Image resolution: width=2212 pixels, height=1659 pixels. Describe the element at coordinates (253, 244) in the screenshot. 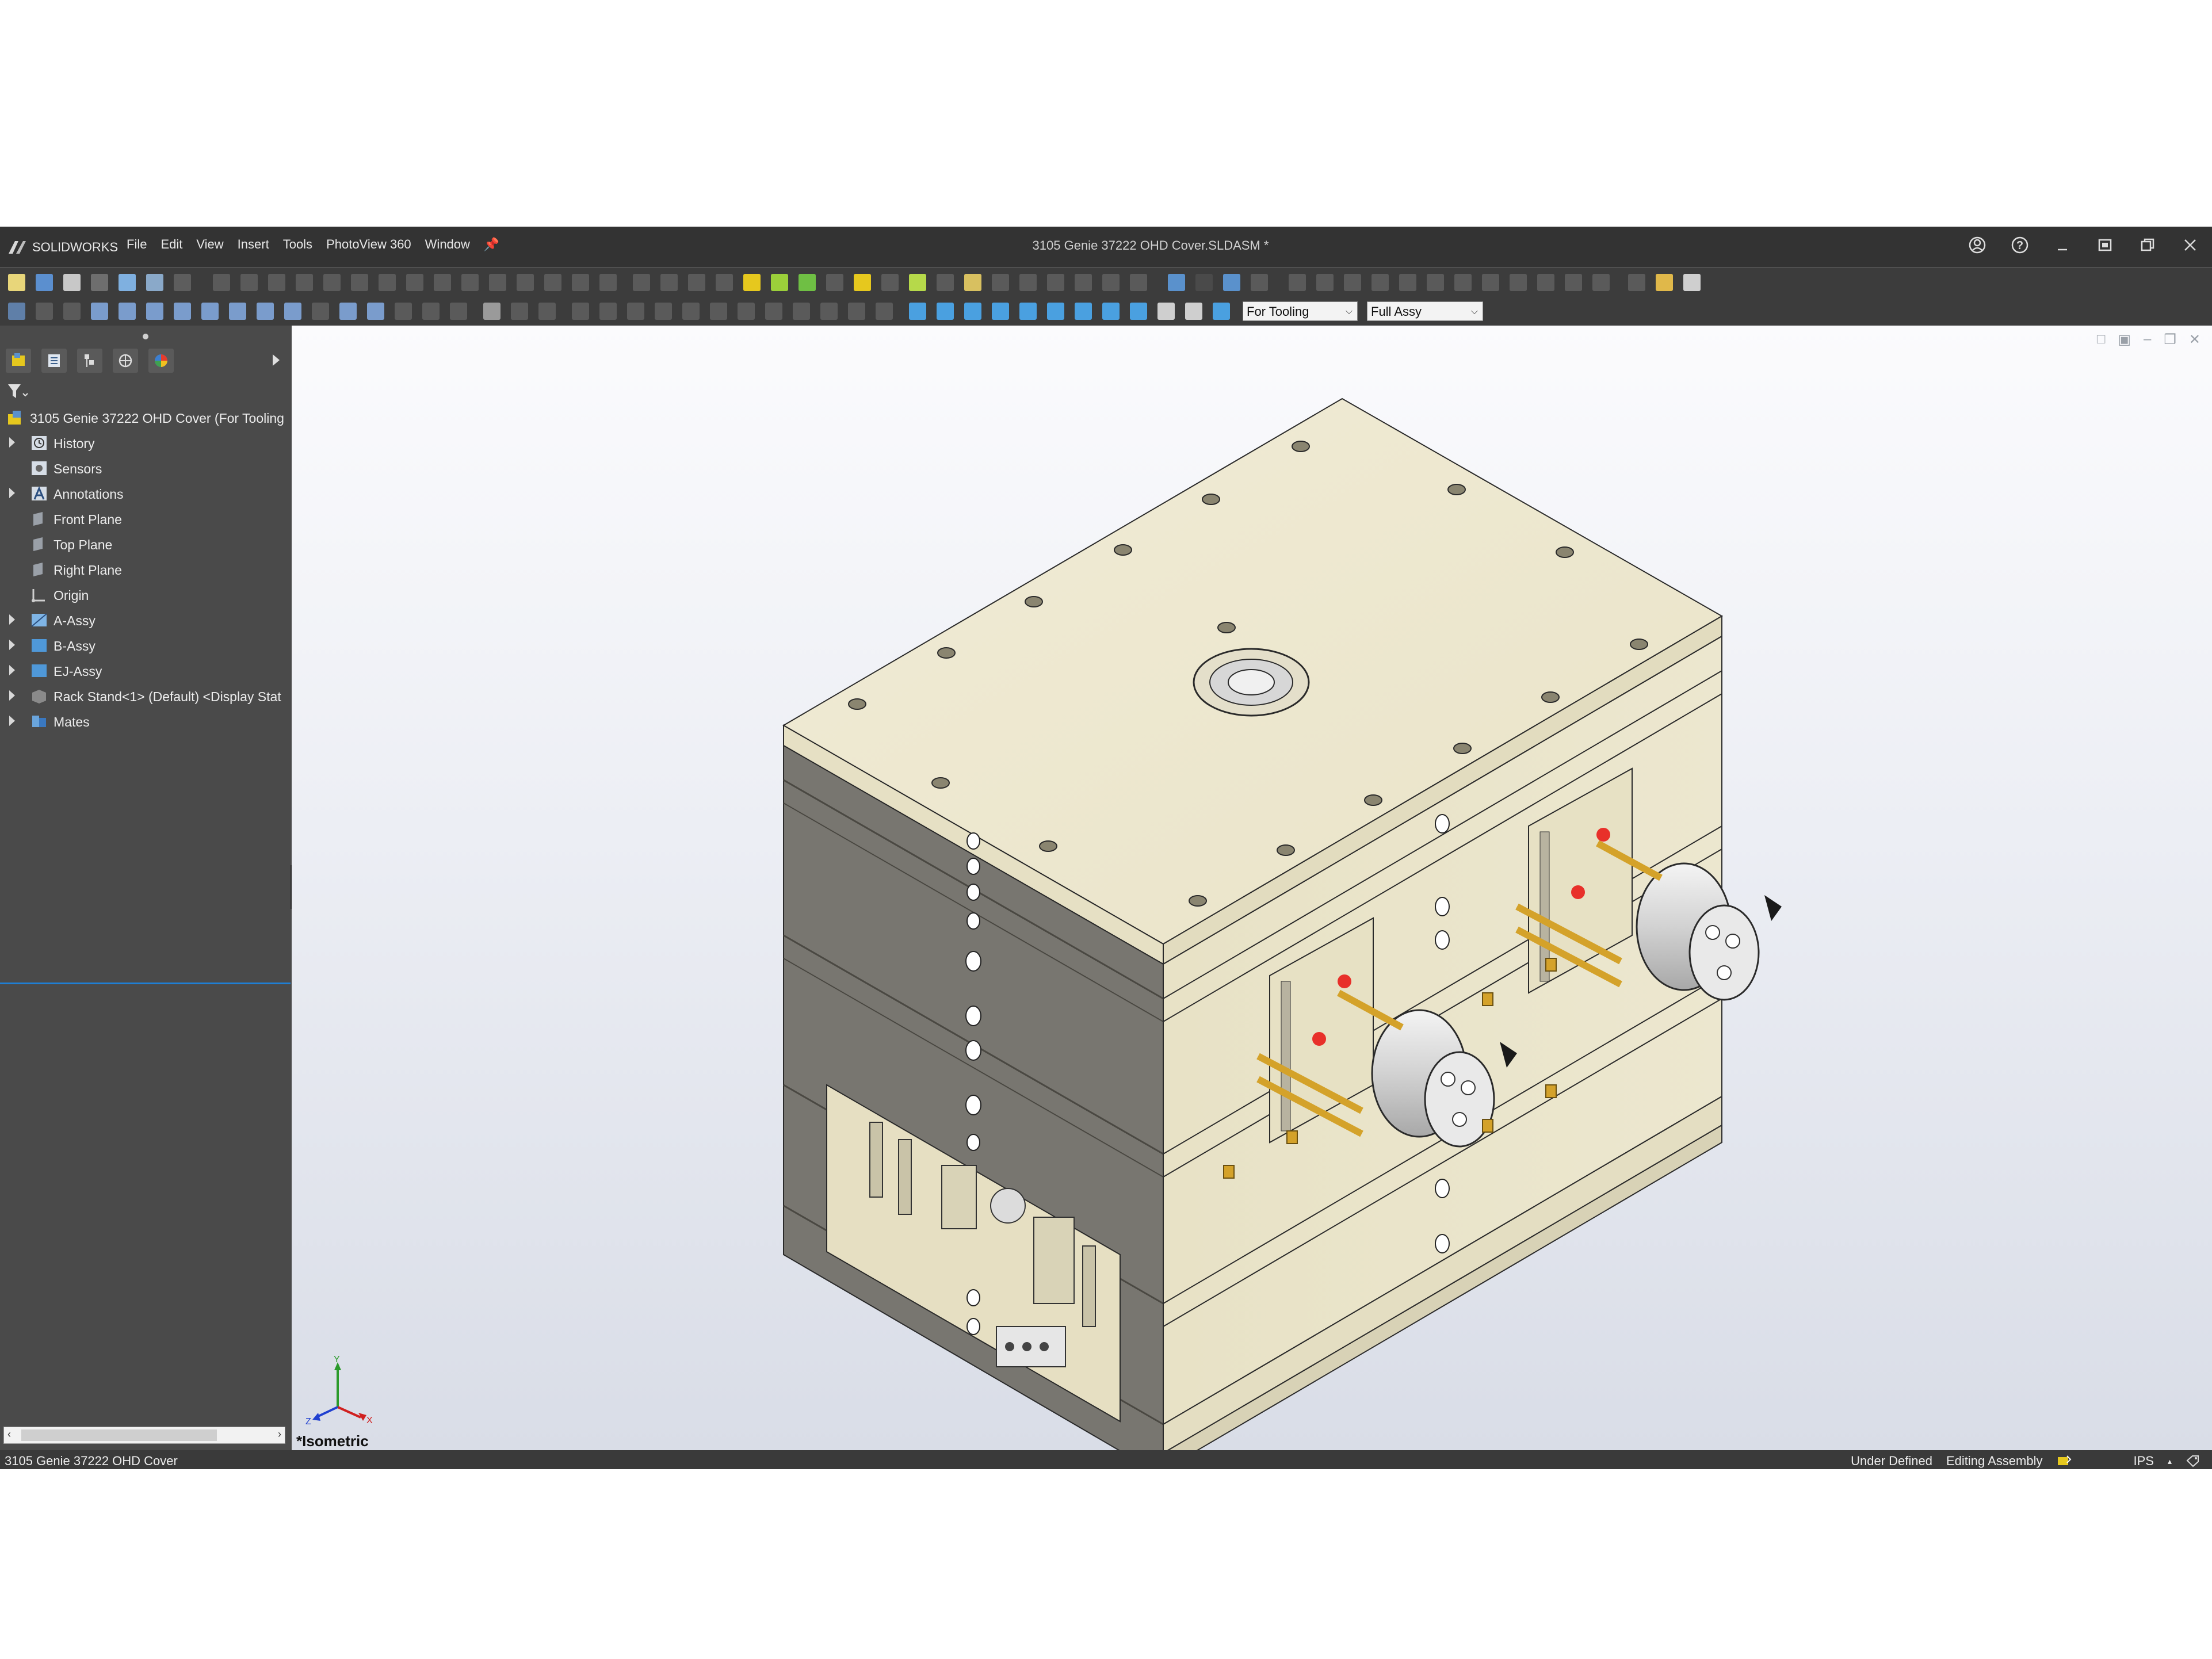

I see `menu-insert: Insert` at that location.